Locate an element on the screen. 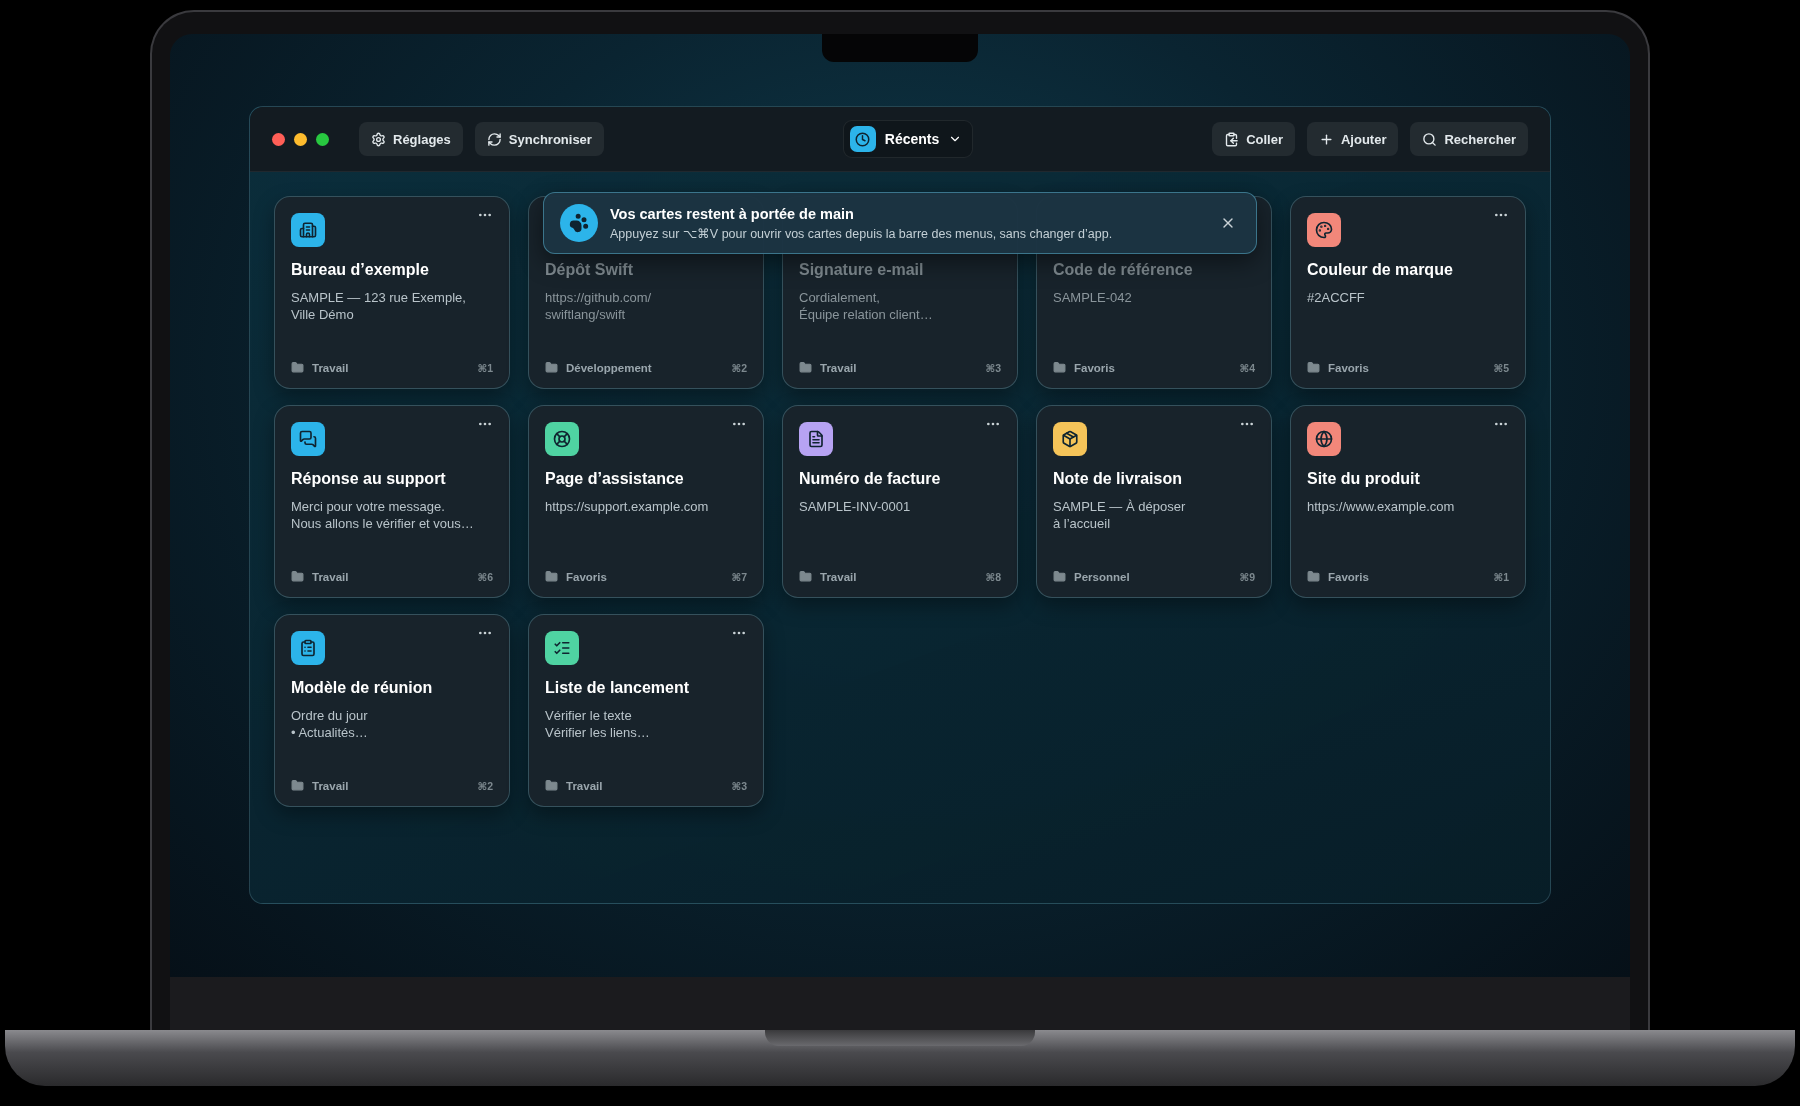 The image size is (1800, 1106). card-preview: SAMPLE — À déposer à l’accueil is located at coordinates (1120, 515).